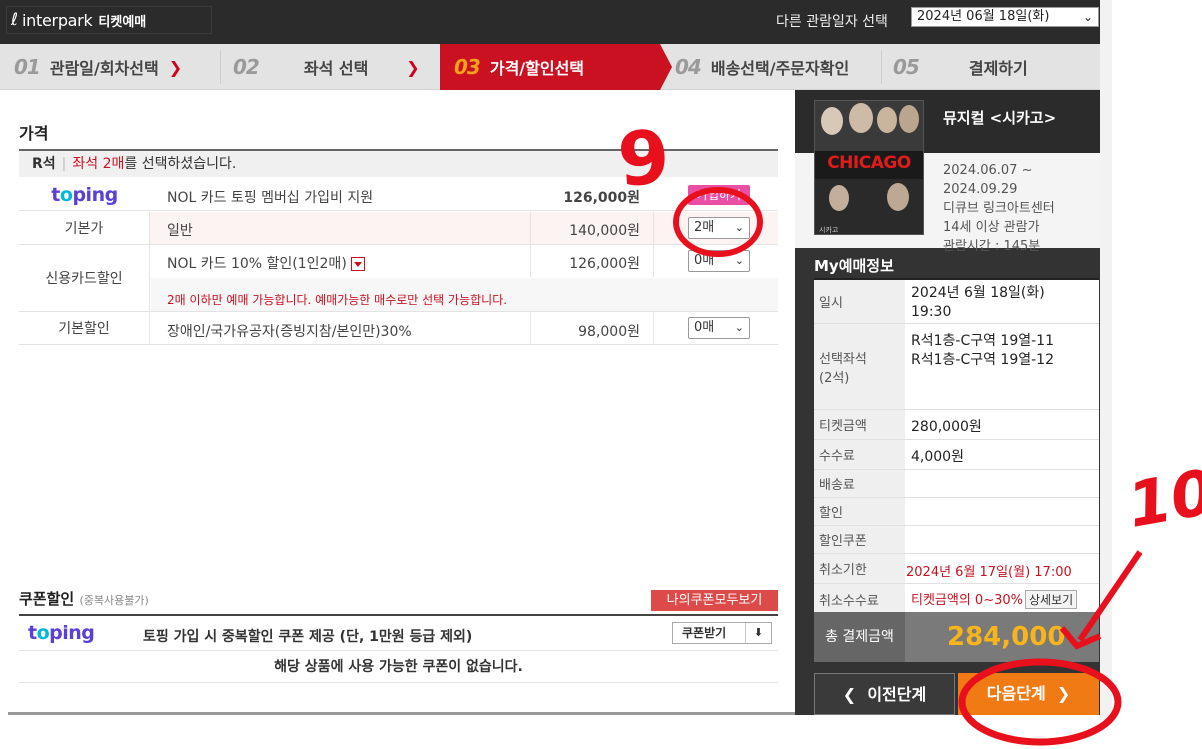 The width and height of the screenshot is (1202, 749). I want to click on poster-title: CHICAGO, so click(869, 163).